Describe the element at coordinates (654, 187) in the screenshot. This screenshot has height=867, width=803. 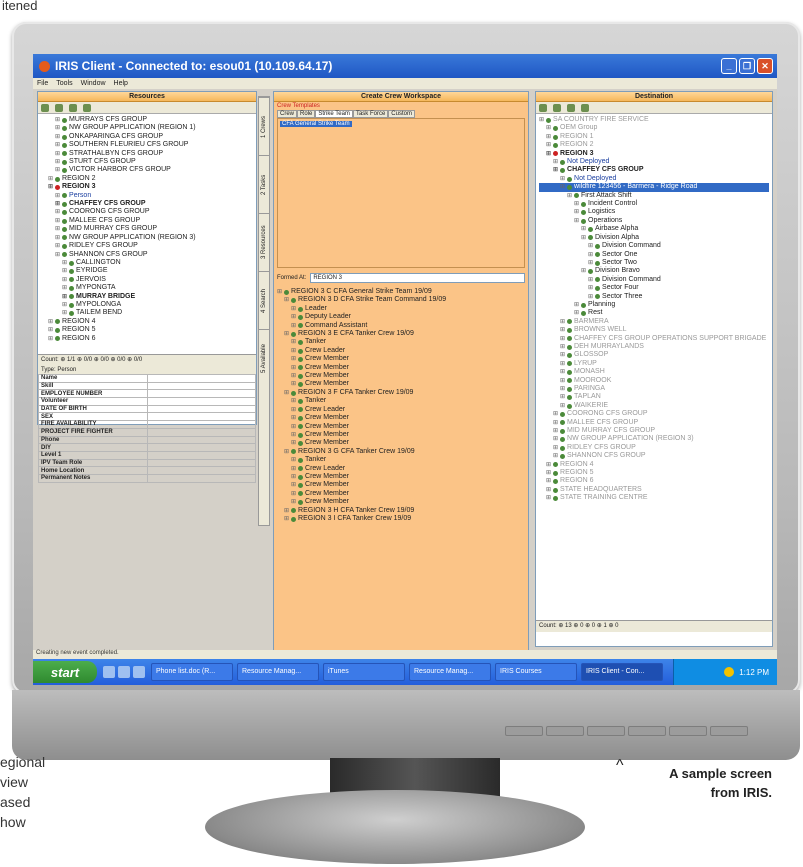
I see `tree-node: ⊞ wildfire 123456 - Barmera - Ridge Road` at that location.